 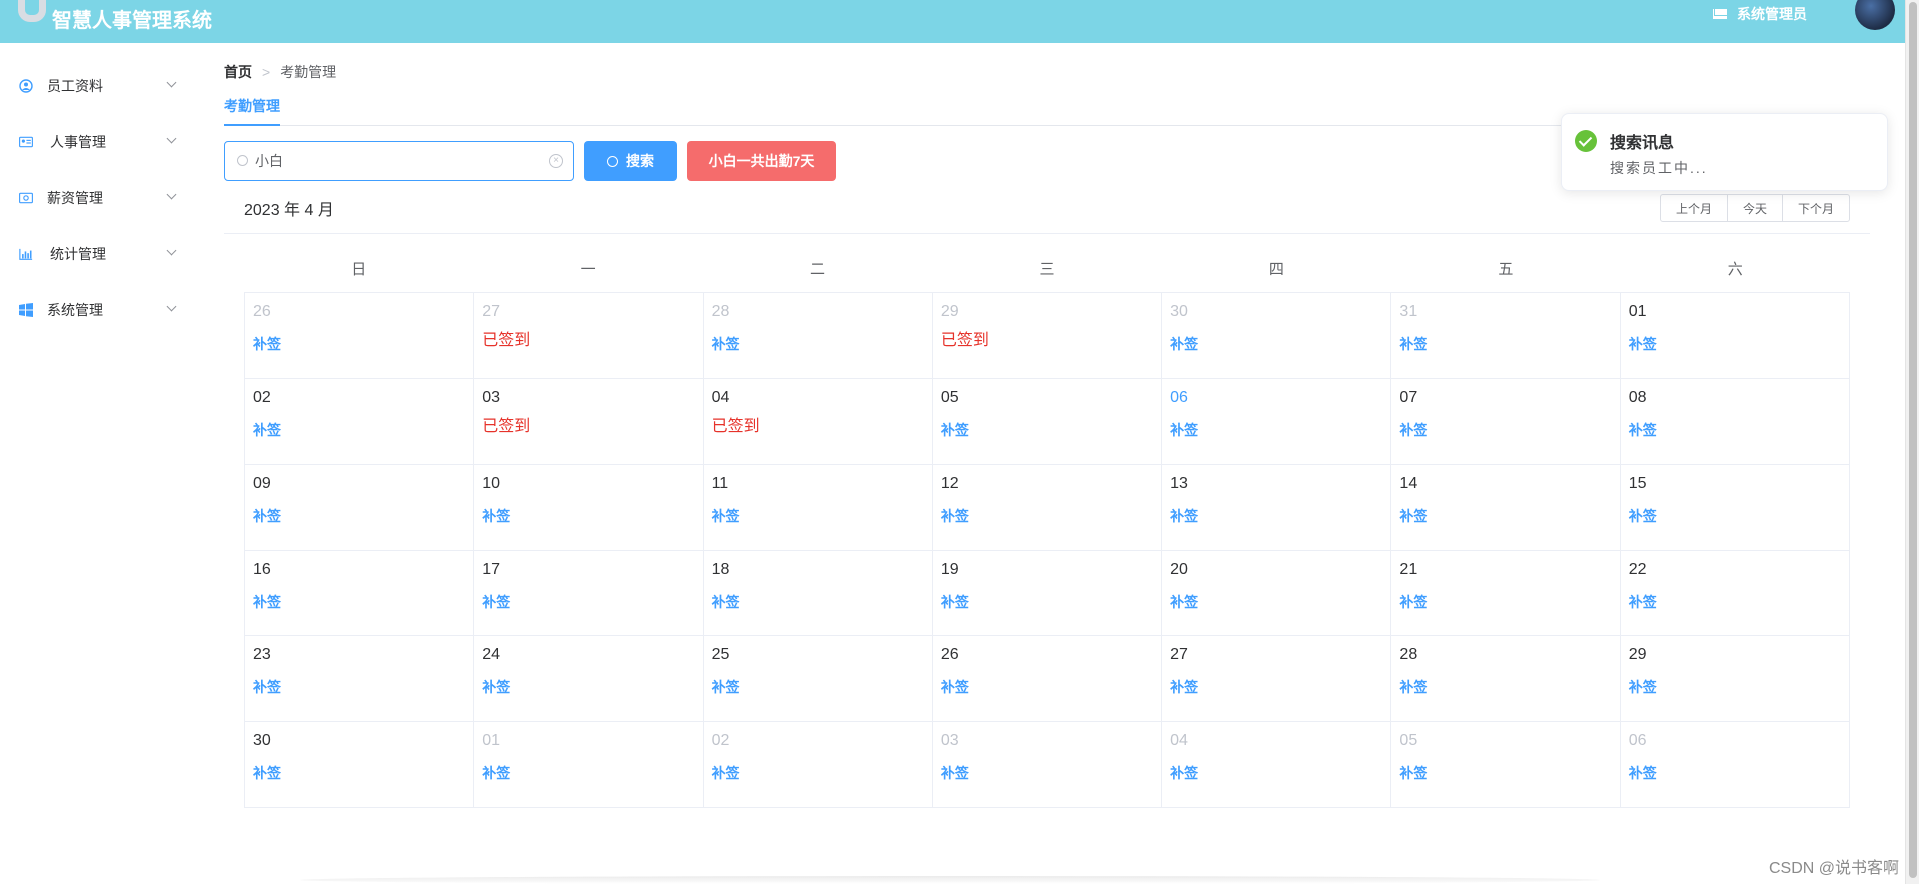 I want to click on calendar-day-cell: 29 补签, so click(x=1735, y=679).